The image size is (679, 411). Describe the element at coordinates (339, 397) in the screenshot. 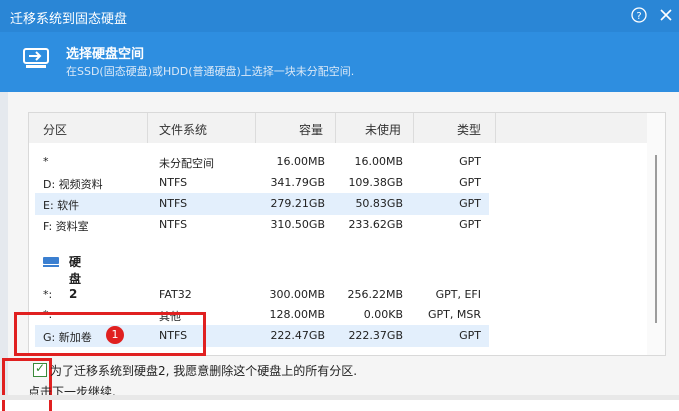

I see `footer-strip` at that location.